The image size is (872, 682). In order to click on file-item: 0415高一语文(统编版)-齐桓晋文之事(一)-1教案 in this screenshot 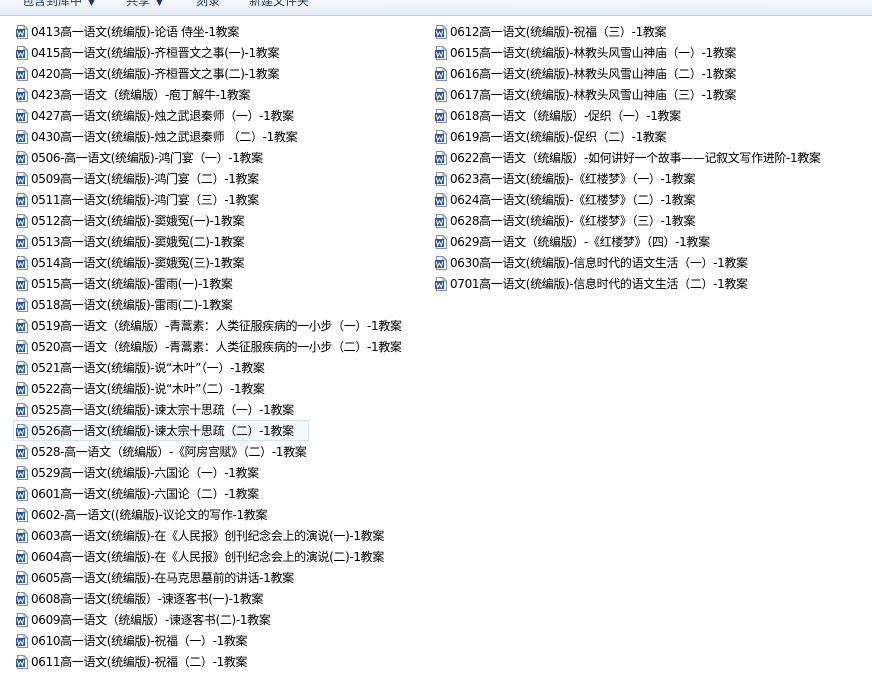, I will do `click(221, 52)`.